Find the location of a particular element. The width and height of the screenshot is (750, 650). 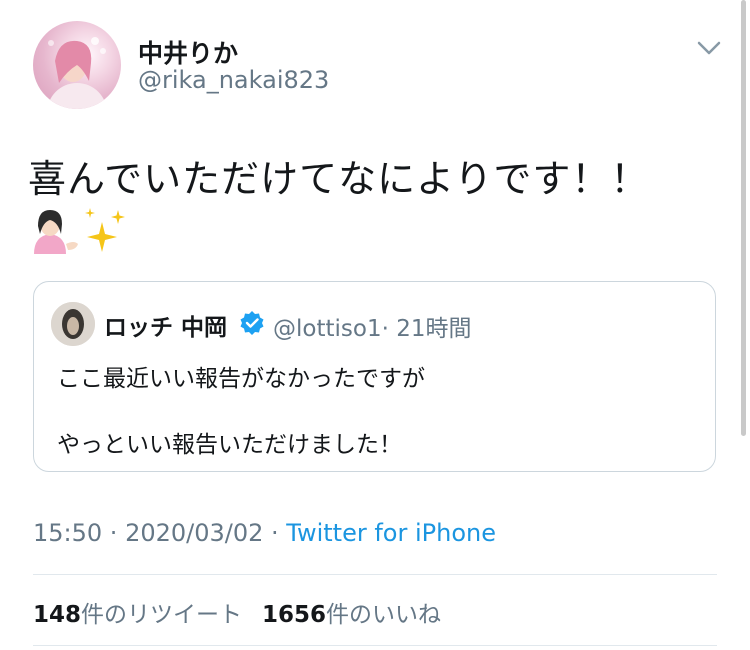

author-avatar is located at coordinates (77, 65).